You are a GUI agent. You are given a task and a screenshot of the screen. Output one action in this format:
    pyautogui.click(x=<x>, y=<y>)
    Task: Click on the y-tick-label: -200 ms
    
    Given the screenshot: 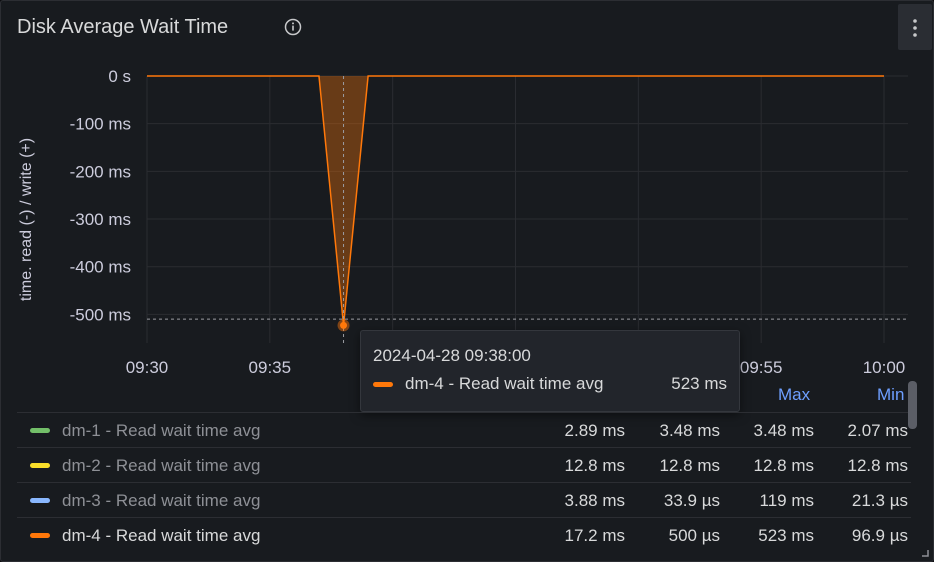 What is the action you would take?
    pyautogui.click(x=100, y=171)
    